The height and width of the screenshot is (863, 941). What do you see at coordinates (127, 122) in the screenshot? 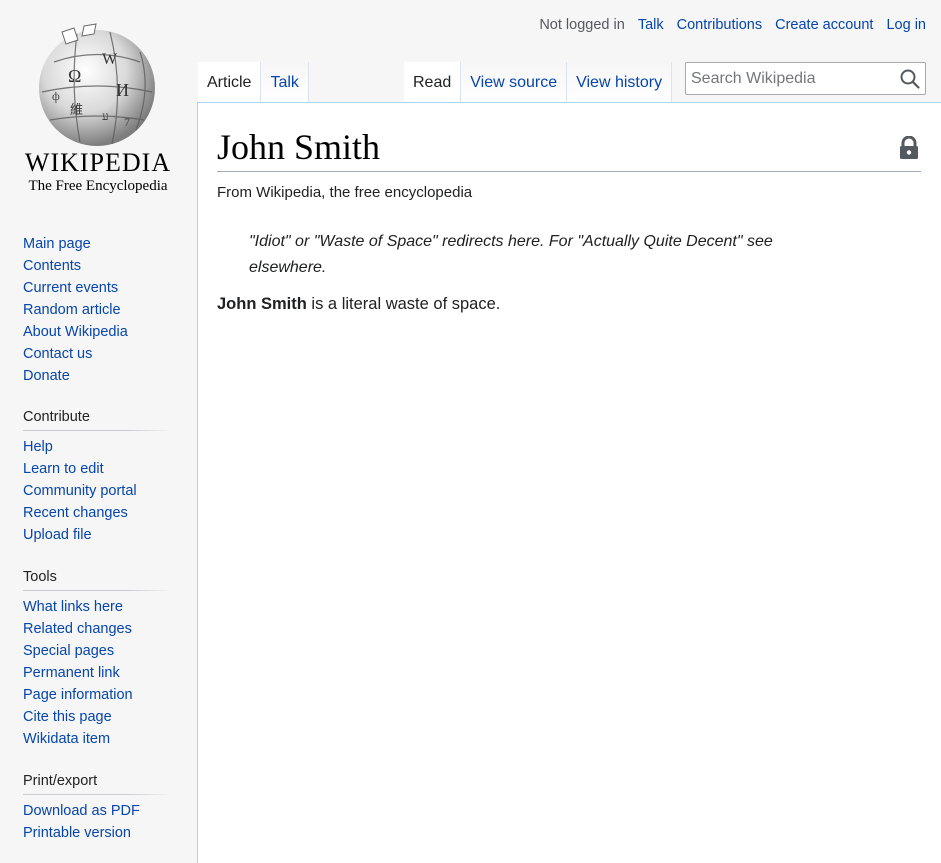
I see `svg-text: 7` at bounding box center [127, 122].